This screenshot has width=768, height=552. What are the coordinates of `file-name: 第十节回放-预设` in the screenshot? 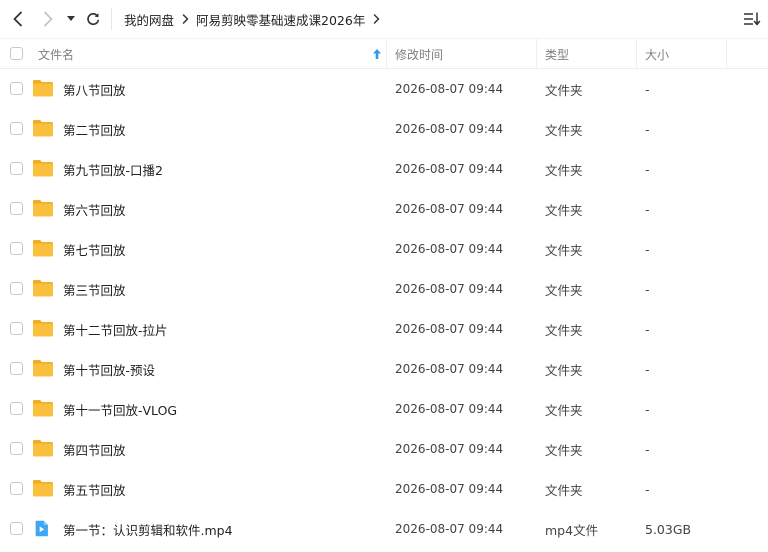 It's located at (109, 369).